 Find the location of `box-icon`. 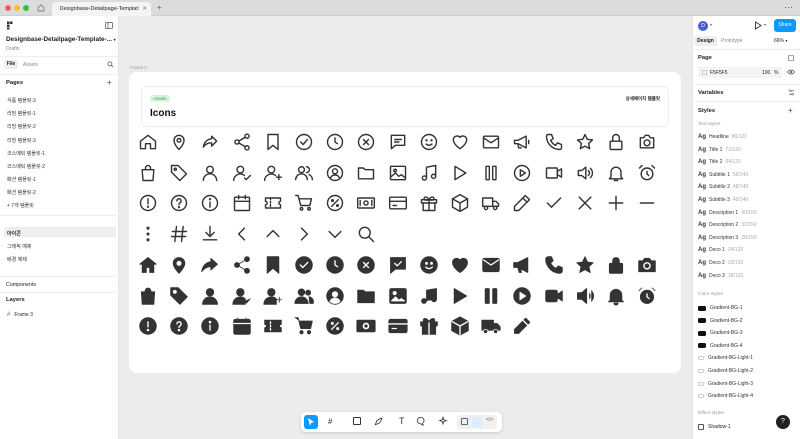

box-icon is located at coordinates (460, 326).